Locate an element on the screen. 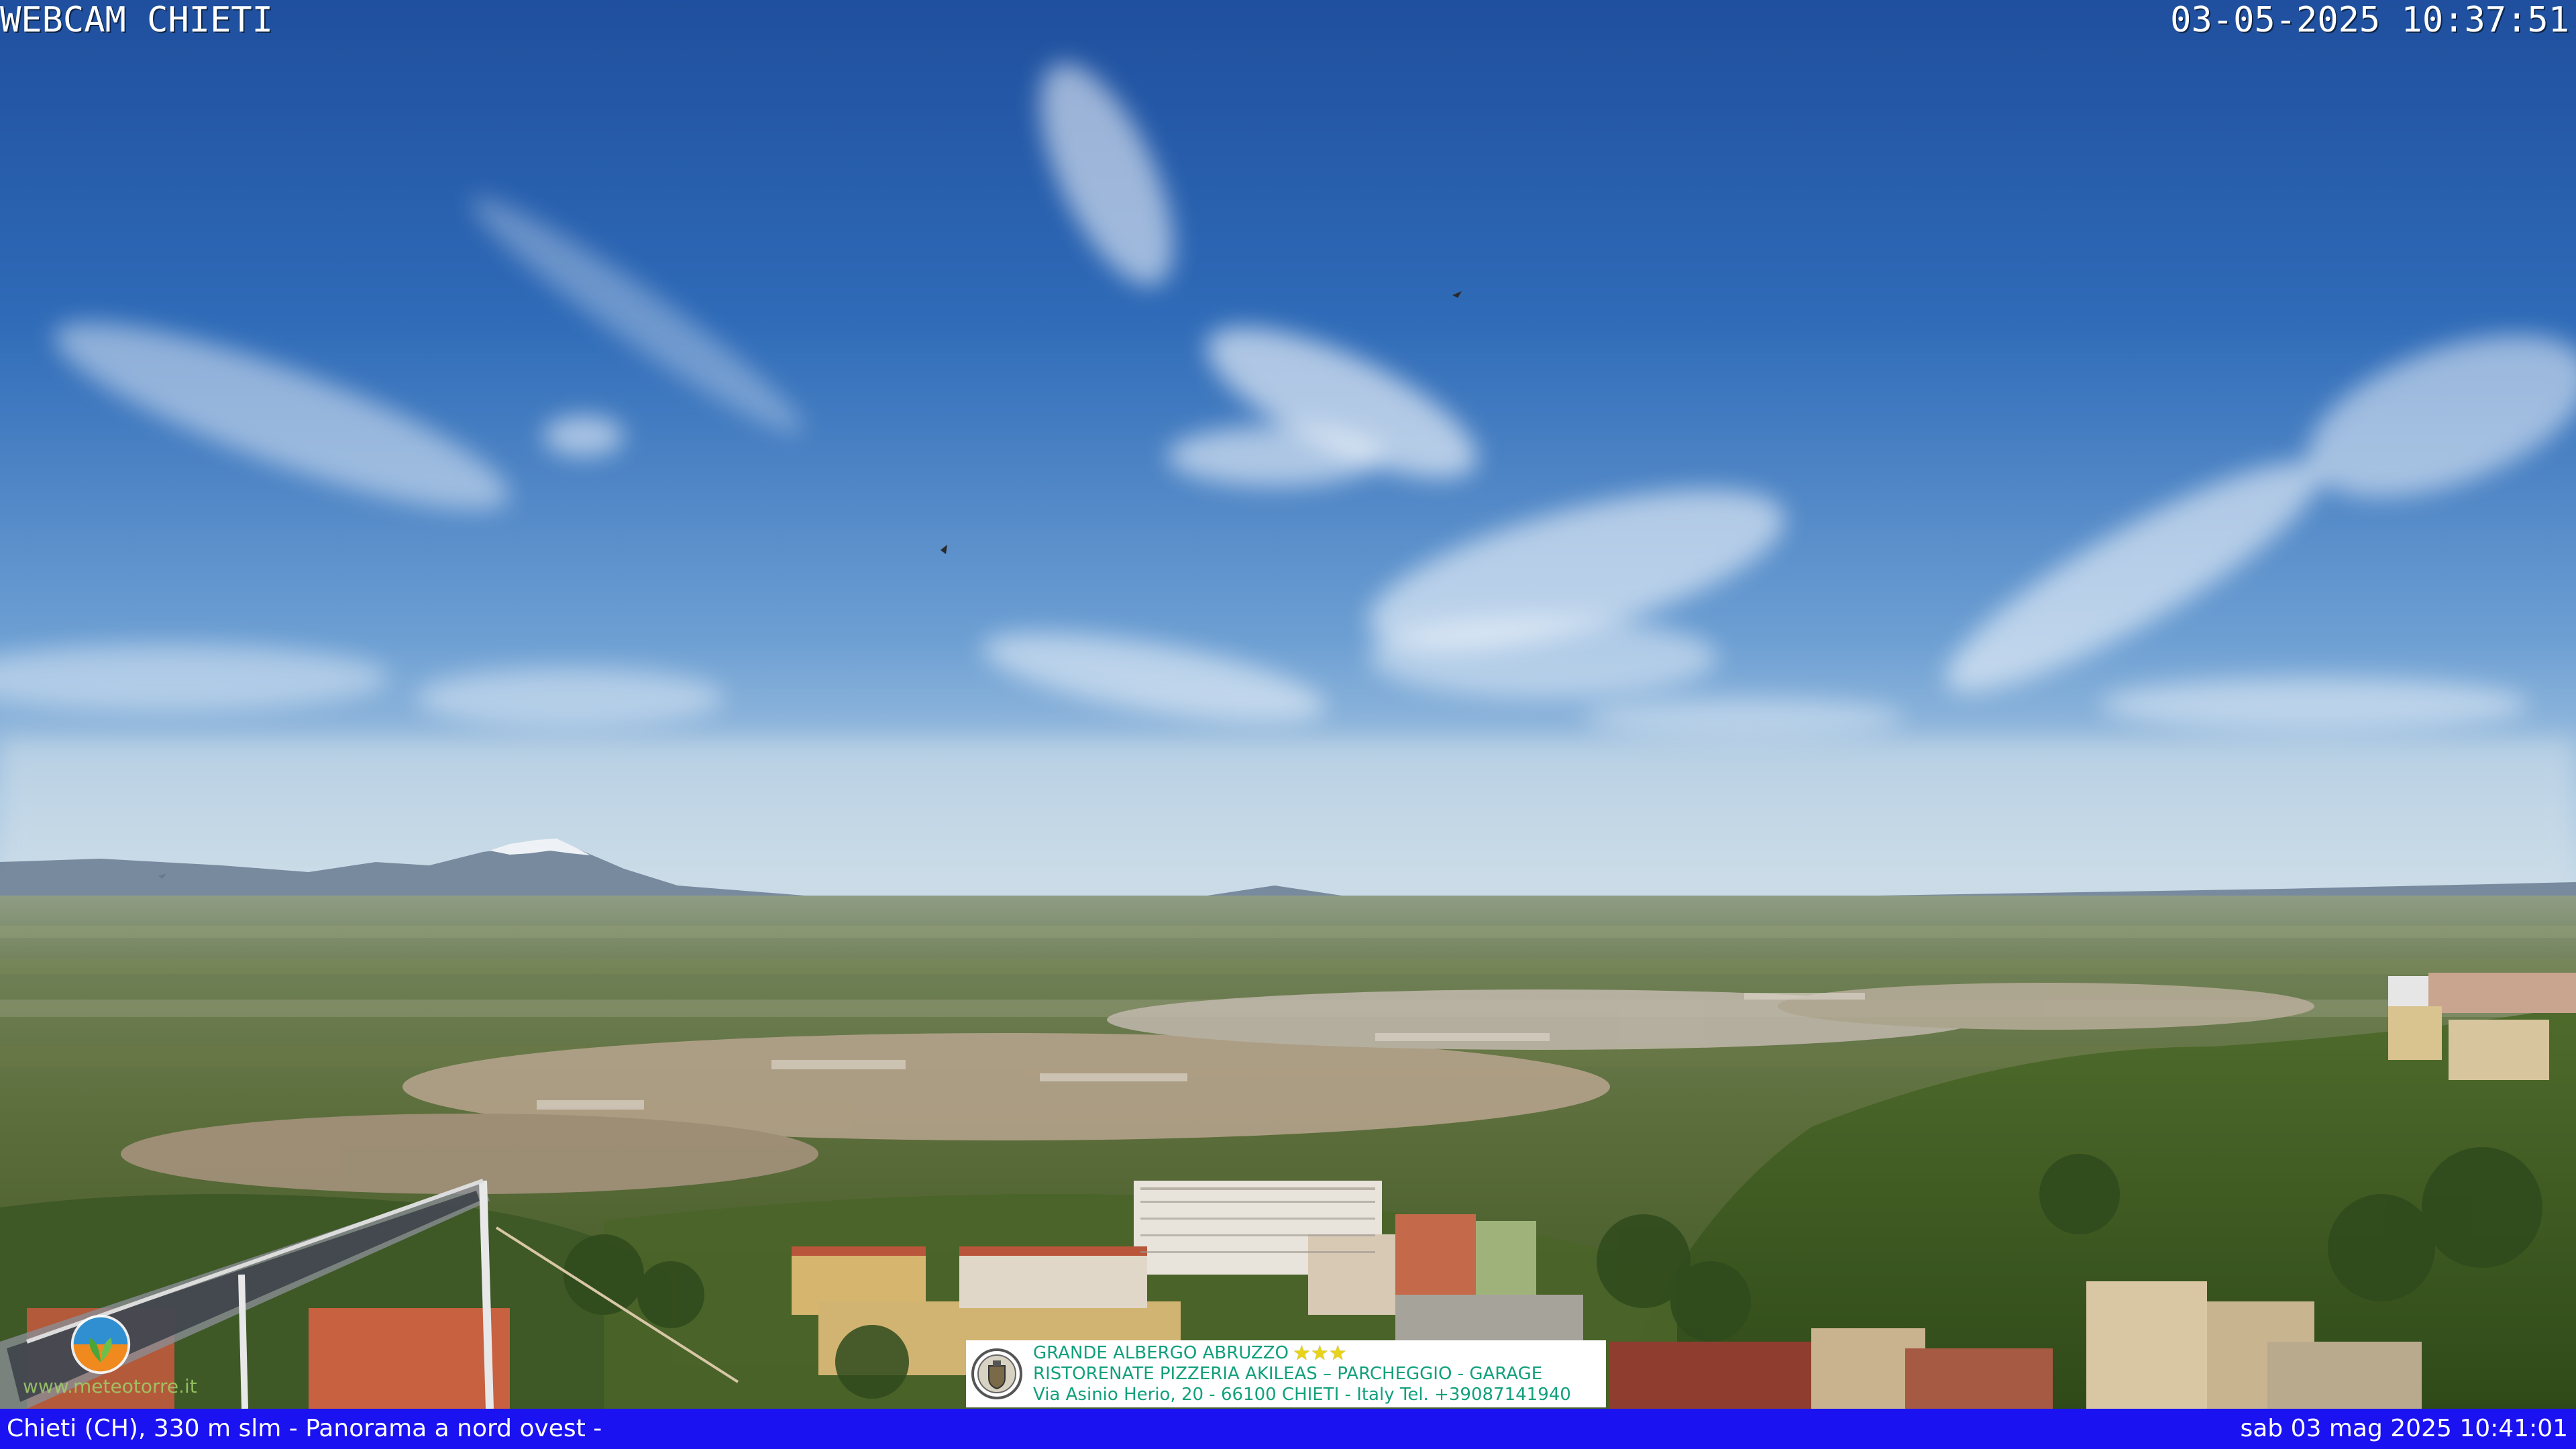 Image resolution: width=2576 pixels, height=1449 pixels. status-datetime: sab 03 mag 2025 10:41:01 is located at coordinates (2404, 1428).